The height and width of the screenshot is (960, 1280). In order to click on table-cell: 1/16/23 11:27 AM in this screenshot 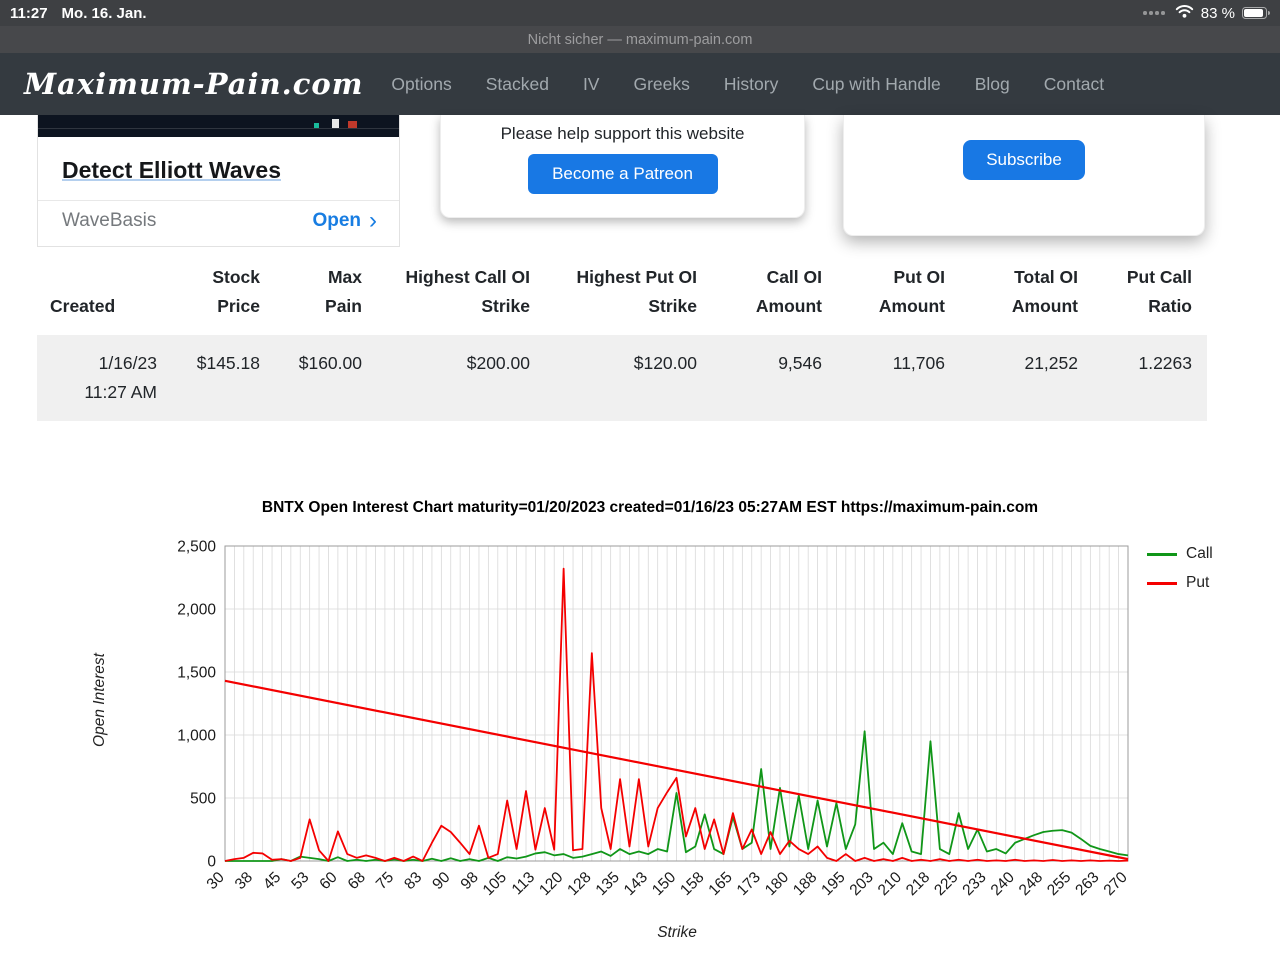, I will do `click(120, 377)`.